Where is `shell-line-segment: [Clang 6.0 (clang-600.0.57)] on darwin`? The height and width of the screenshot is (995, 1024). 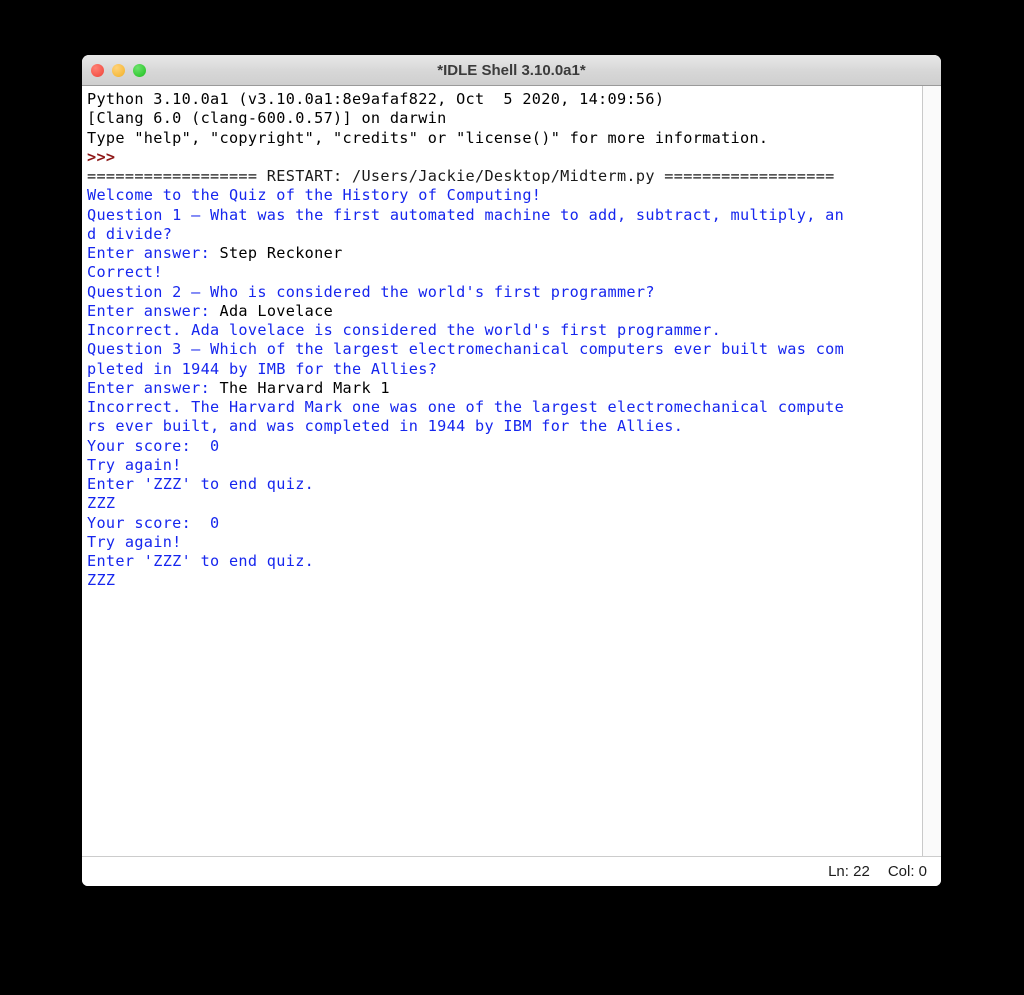 shell-line-segment: [Clang 6.0 (clang-600.0.57)] on darwin is located at coordinates (267, 118).